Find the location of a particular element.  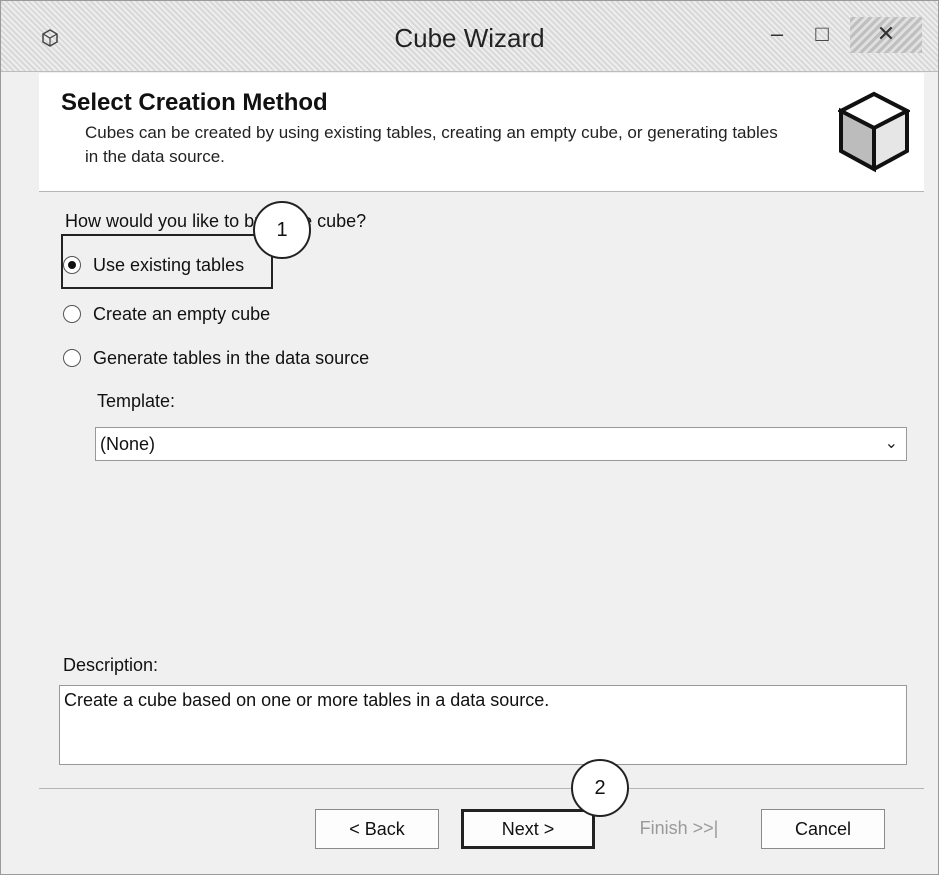

button-bar: < Back Next > Finish >>| Cancel 2 is located at coordinates (481, 814).